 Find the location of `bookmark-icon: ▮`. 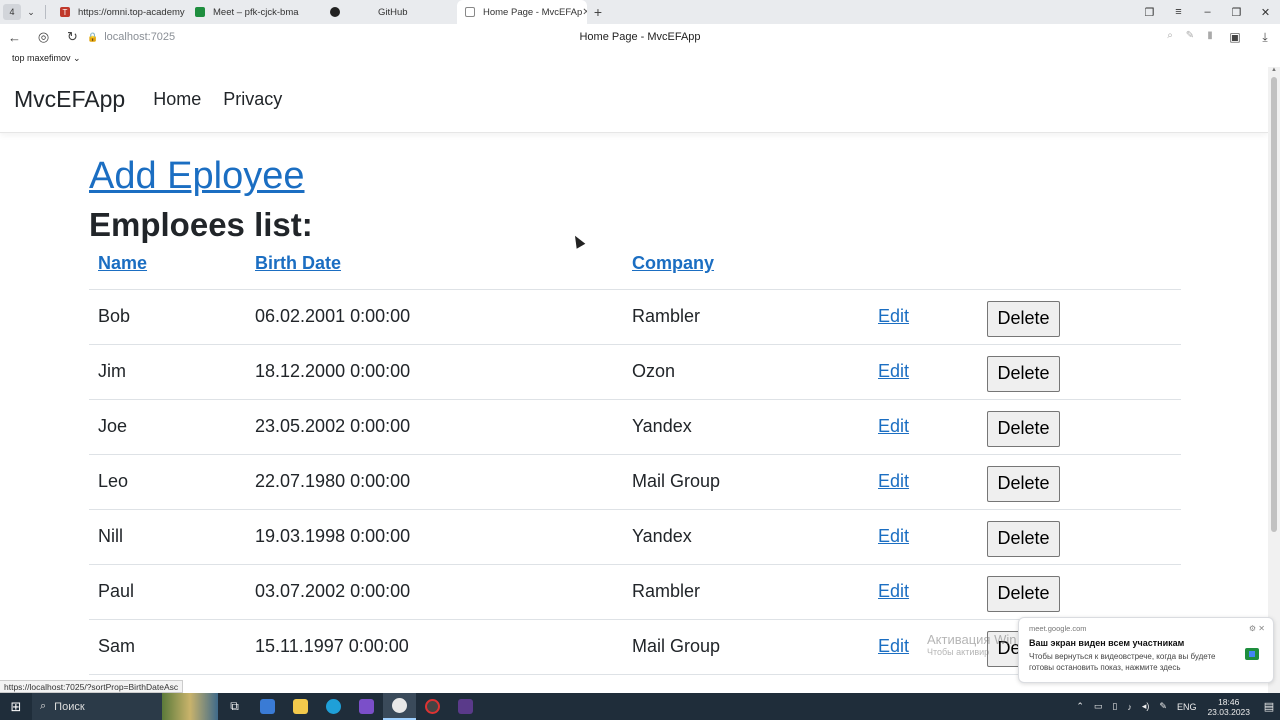

bookmark-icon: ▮ is located at coordinates (1210, 37).